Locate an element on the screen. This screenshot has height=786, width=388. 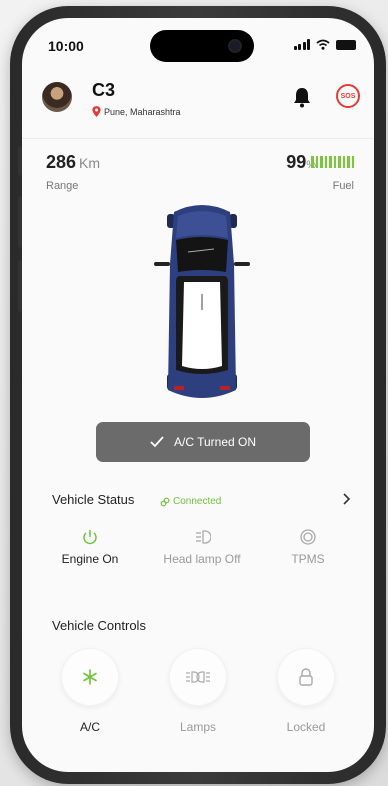
headlamp-icon is located at coordinates (203, 537).